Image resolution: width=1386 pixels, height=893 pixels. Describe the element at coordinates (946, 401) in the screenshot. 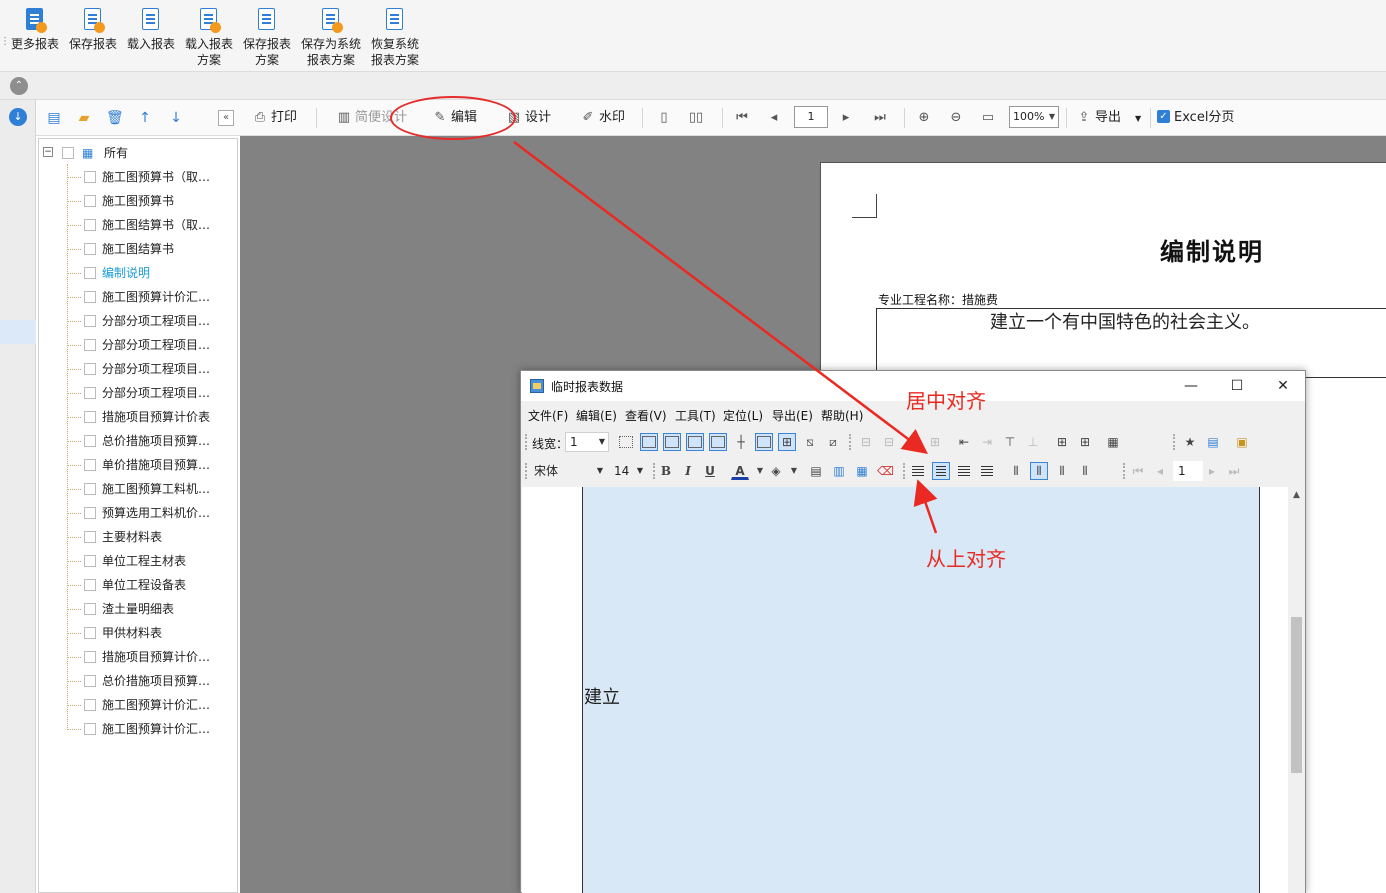

I see `center-align-annotation: 居中对齐` at that location.